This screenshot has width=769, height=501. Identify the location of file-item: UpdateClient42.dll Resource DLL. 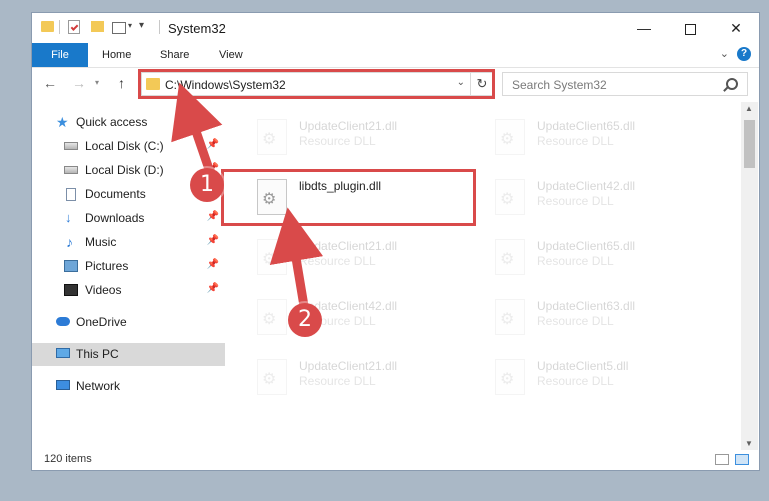
(610, 202).